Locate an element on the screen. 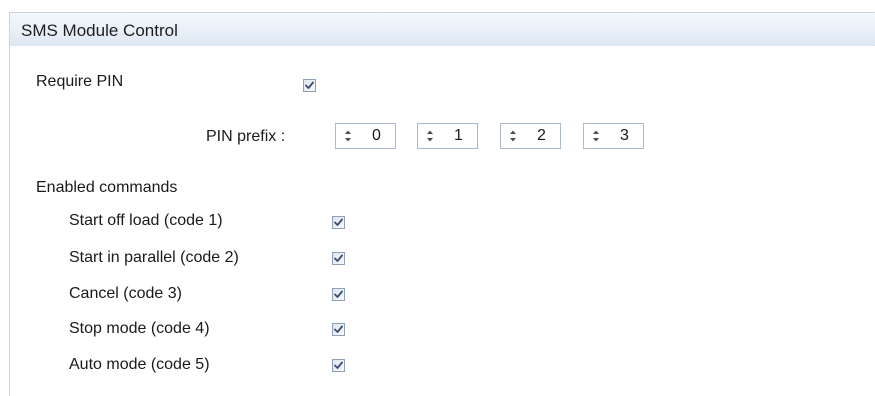 The height and width of the screenshot is (396, 875). pin-prefix-digit-2-value: 1 is located at coordinates (458, 135).